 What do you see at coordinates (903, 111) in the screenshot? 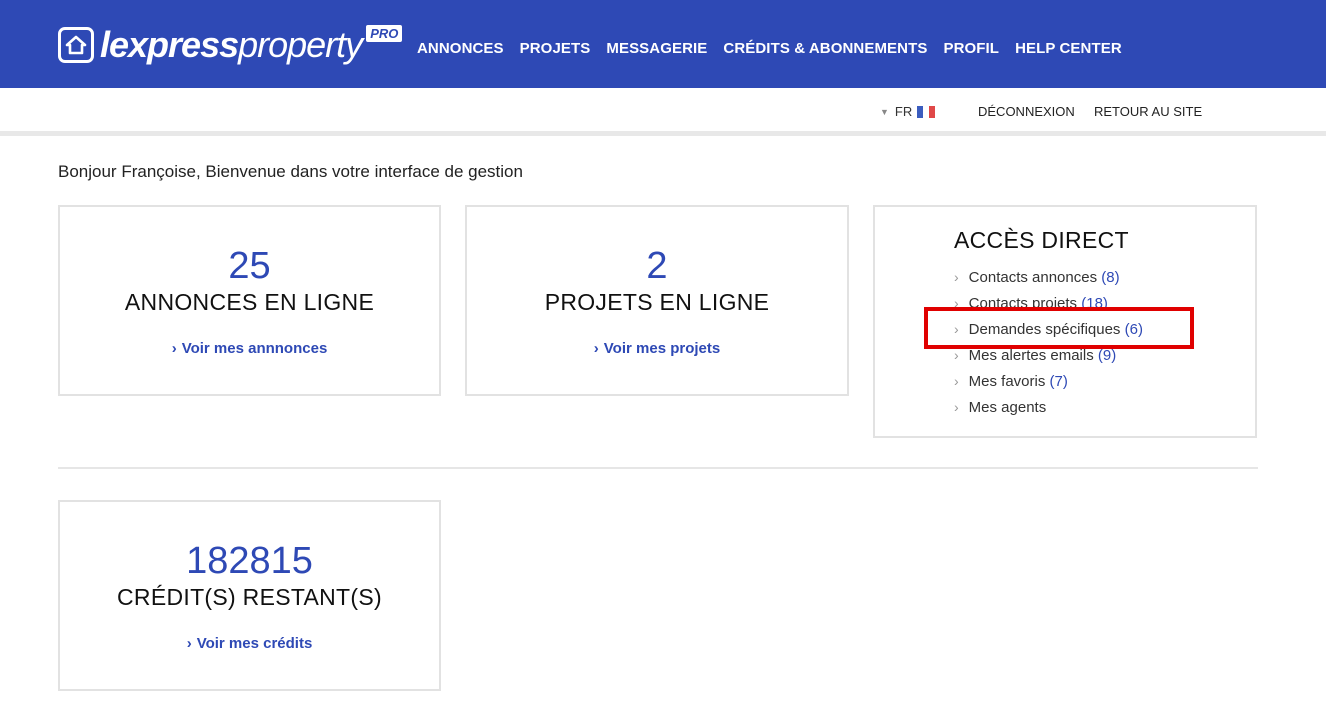
I see `language-code: FR` at bounding box center [903, 111].